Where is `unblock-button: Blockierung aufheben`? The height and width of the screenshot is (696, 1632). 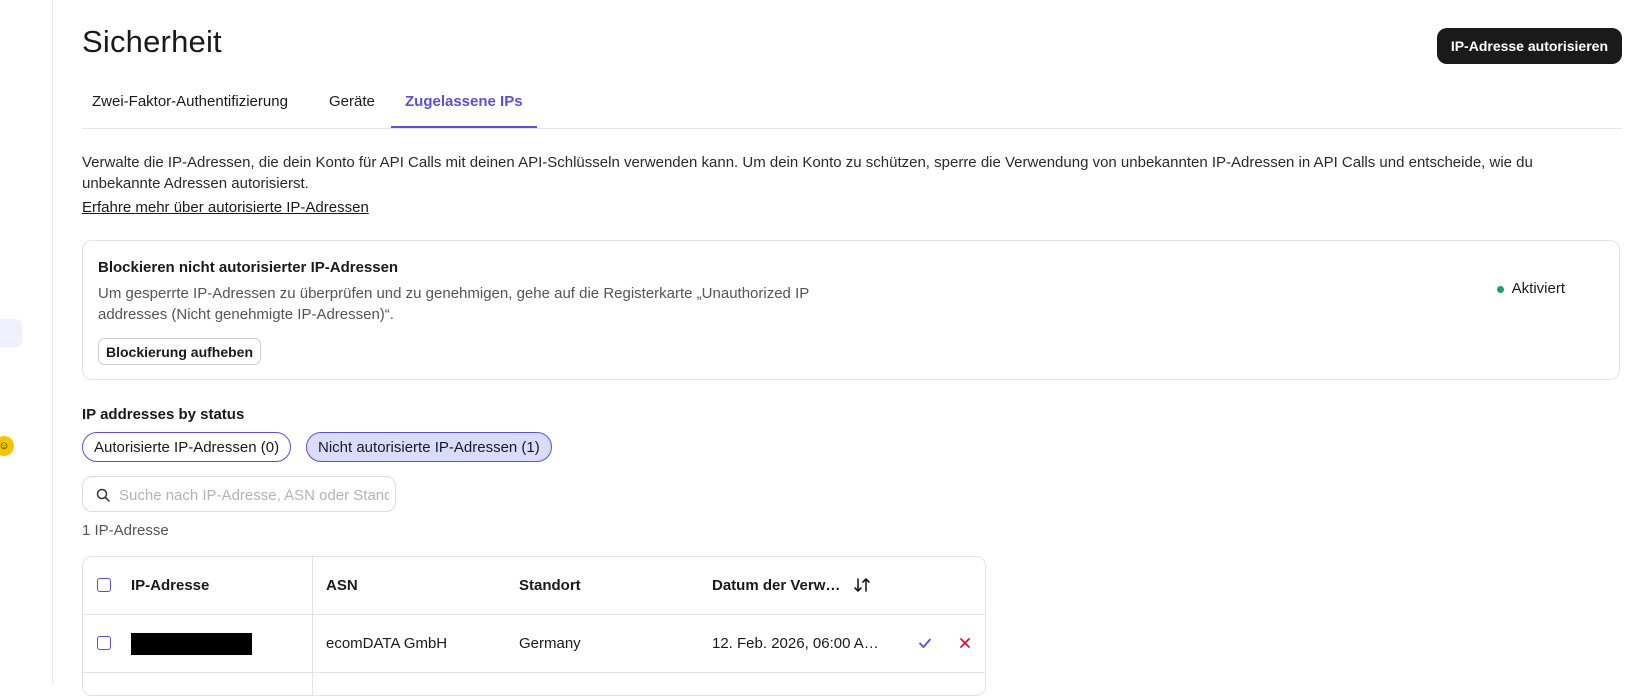 unblock-button: Blockierung aufheben is located at coordinates (180, 351).